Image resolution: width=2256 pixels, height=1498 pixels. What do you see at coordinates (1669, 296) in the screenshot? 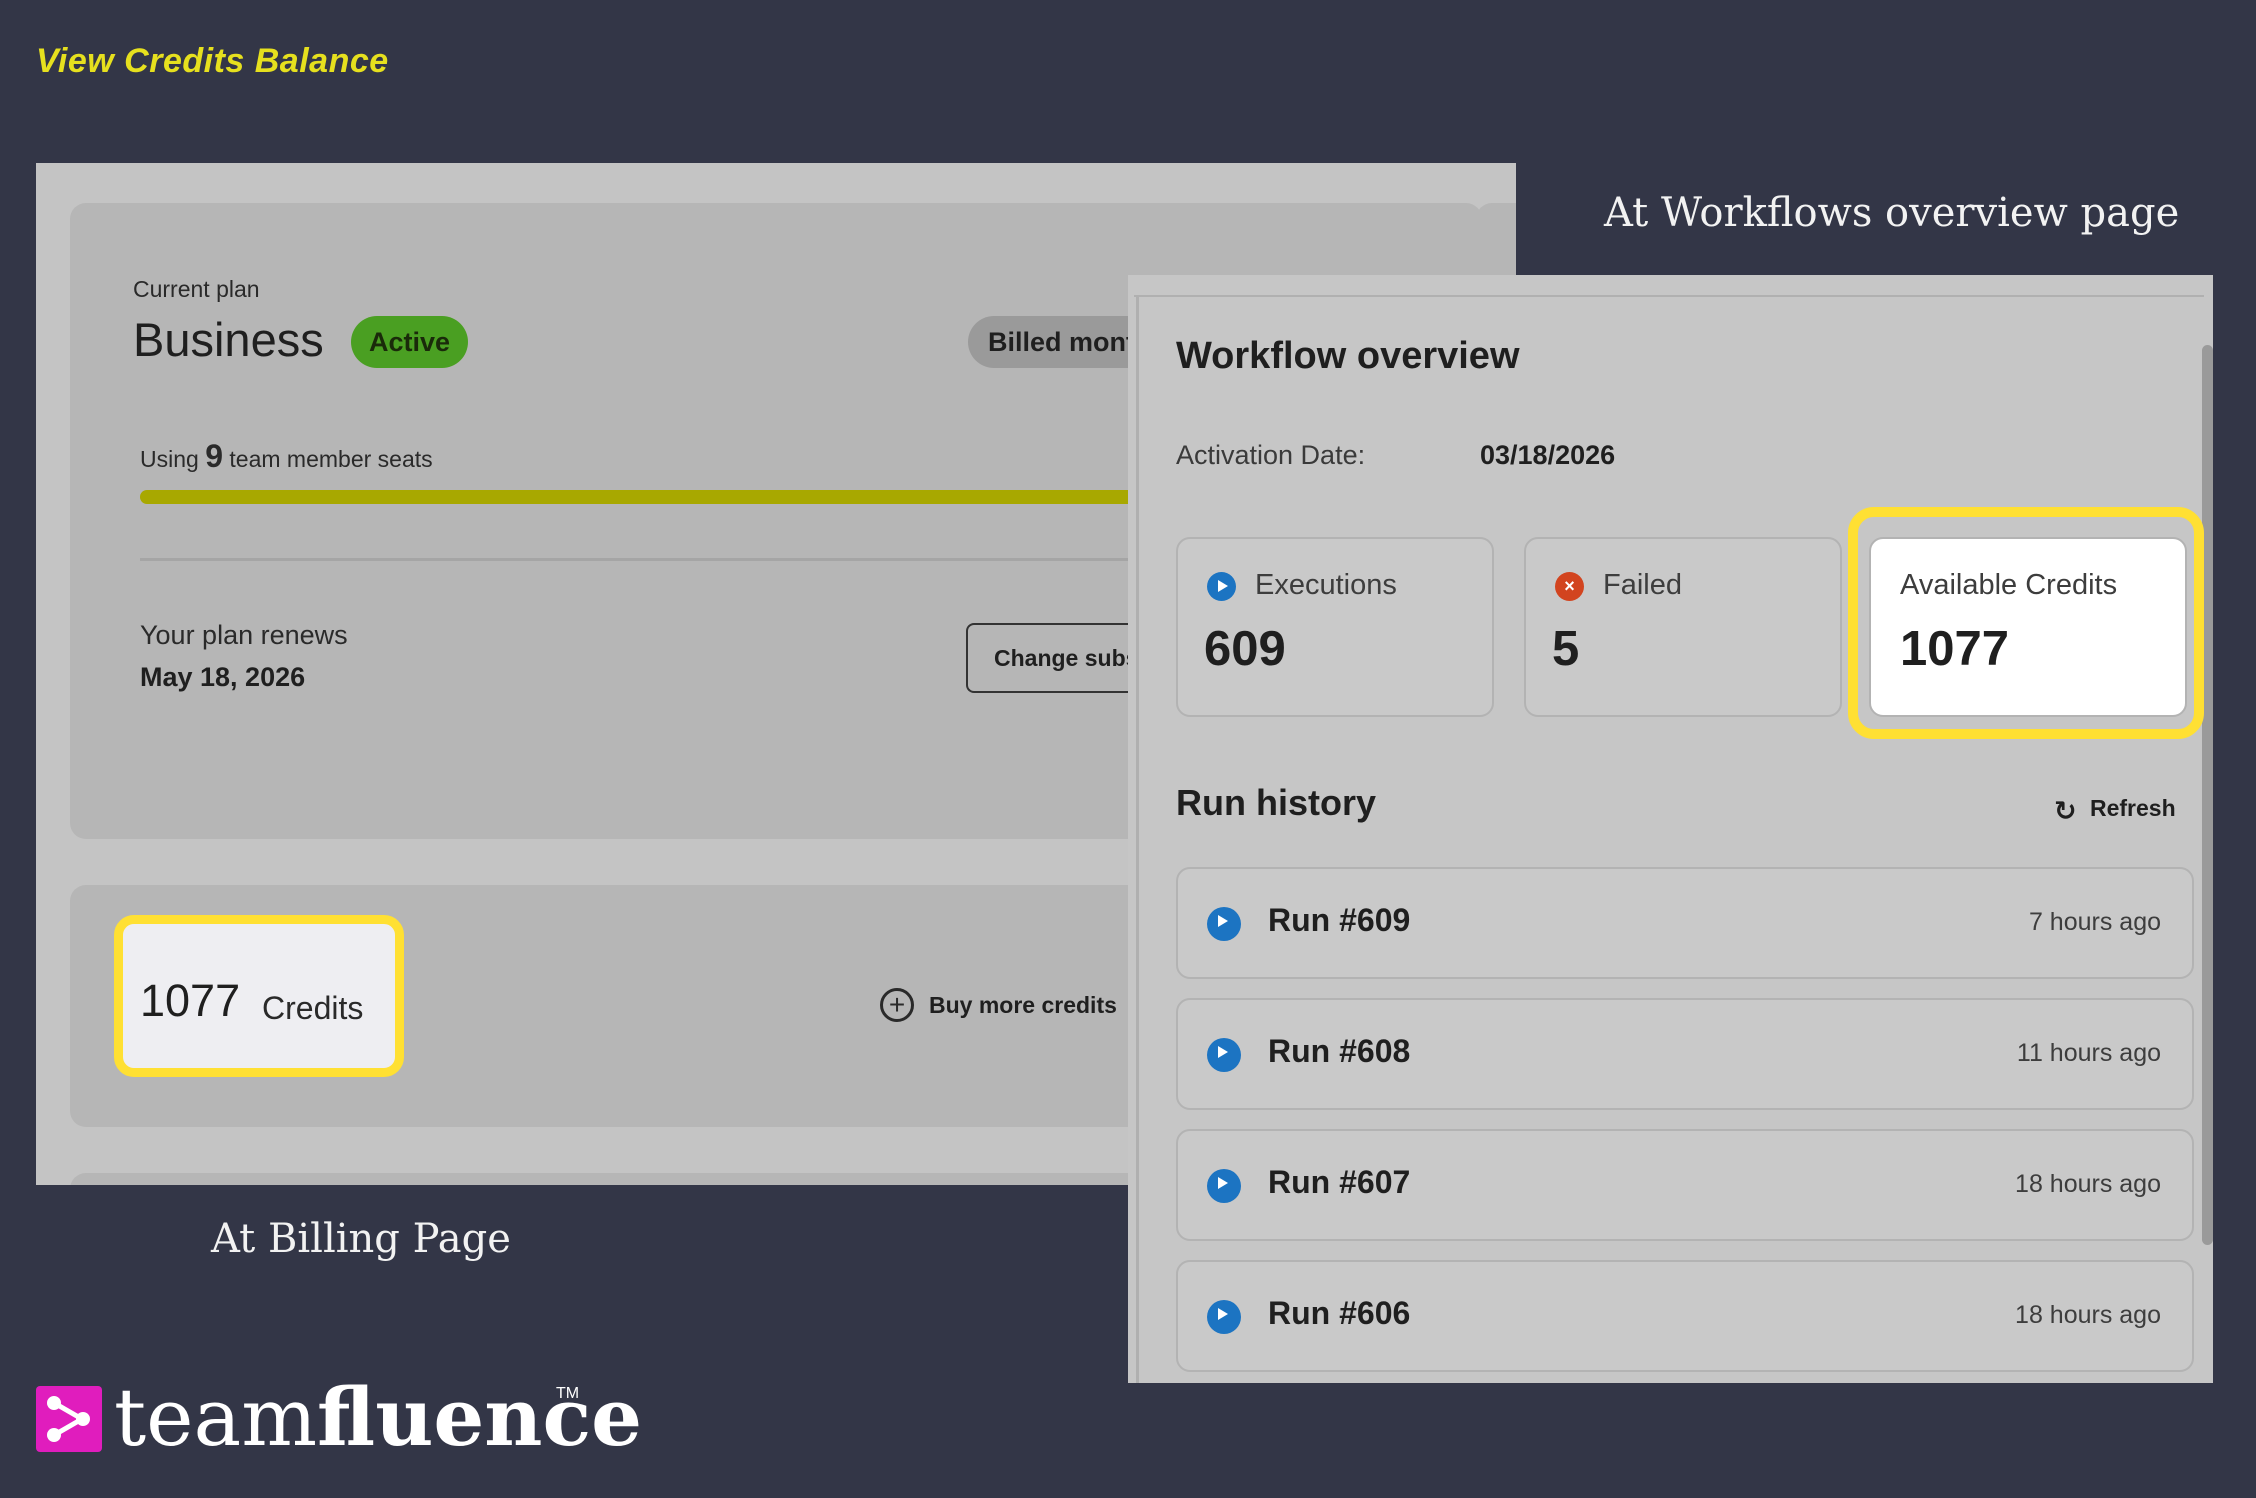
I see `panel-top-border` at bounding box center [1669, 296].